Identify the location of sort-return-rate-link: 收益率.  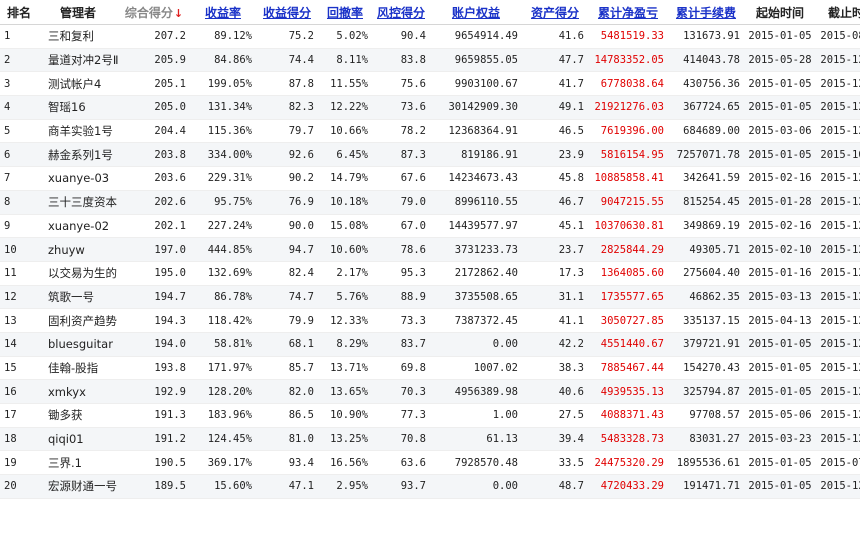
(223, 13).